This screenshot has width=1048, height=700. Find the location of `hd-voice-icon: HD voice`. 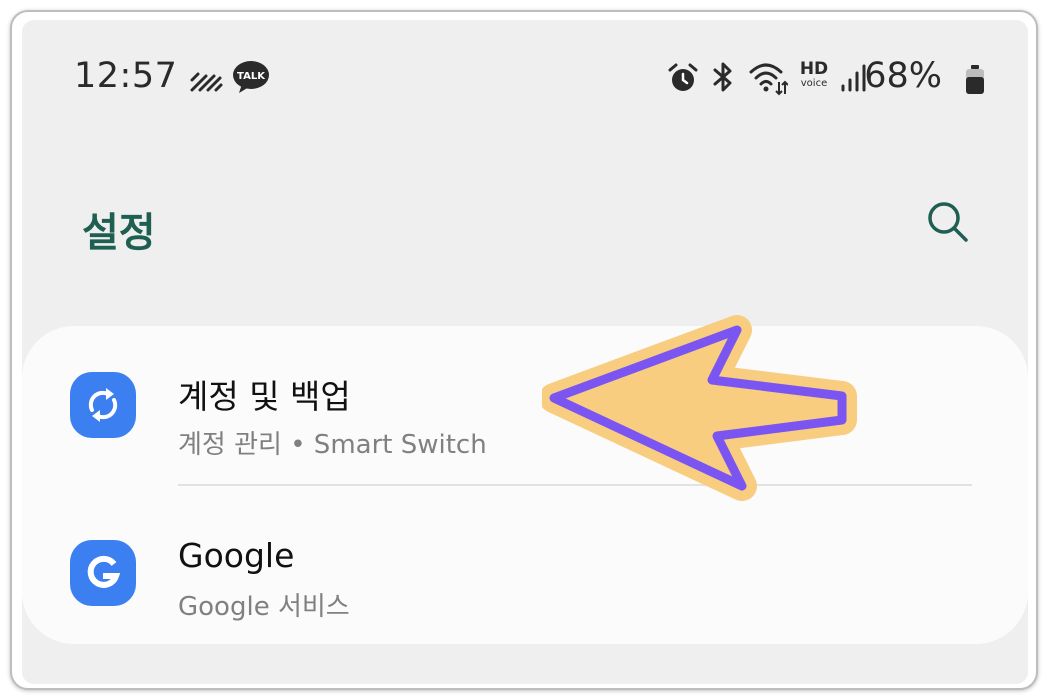

hd-voice-icon: HD voice is located at coordinates (814, 74).